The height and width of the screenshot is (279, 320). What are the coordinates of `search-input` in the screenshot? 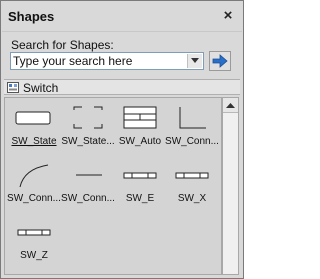 It's located at (99, 61).